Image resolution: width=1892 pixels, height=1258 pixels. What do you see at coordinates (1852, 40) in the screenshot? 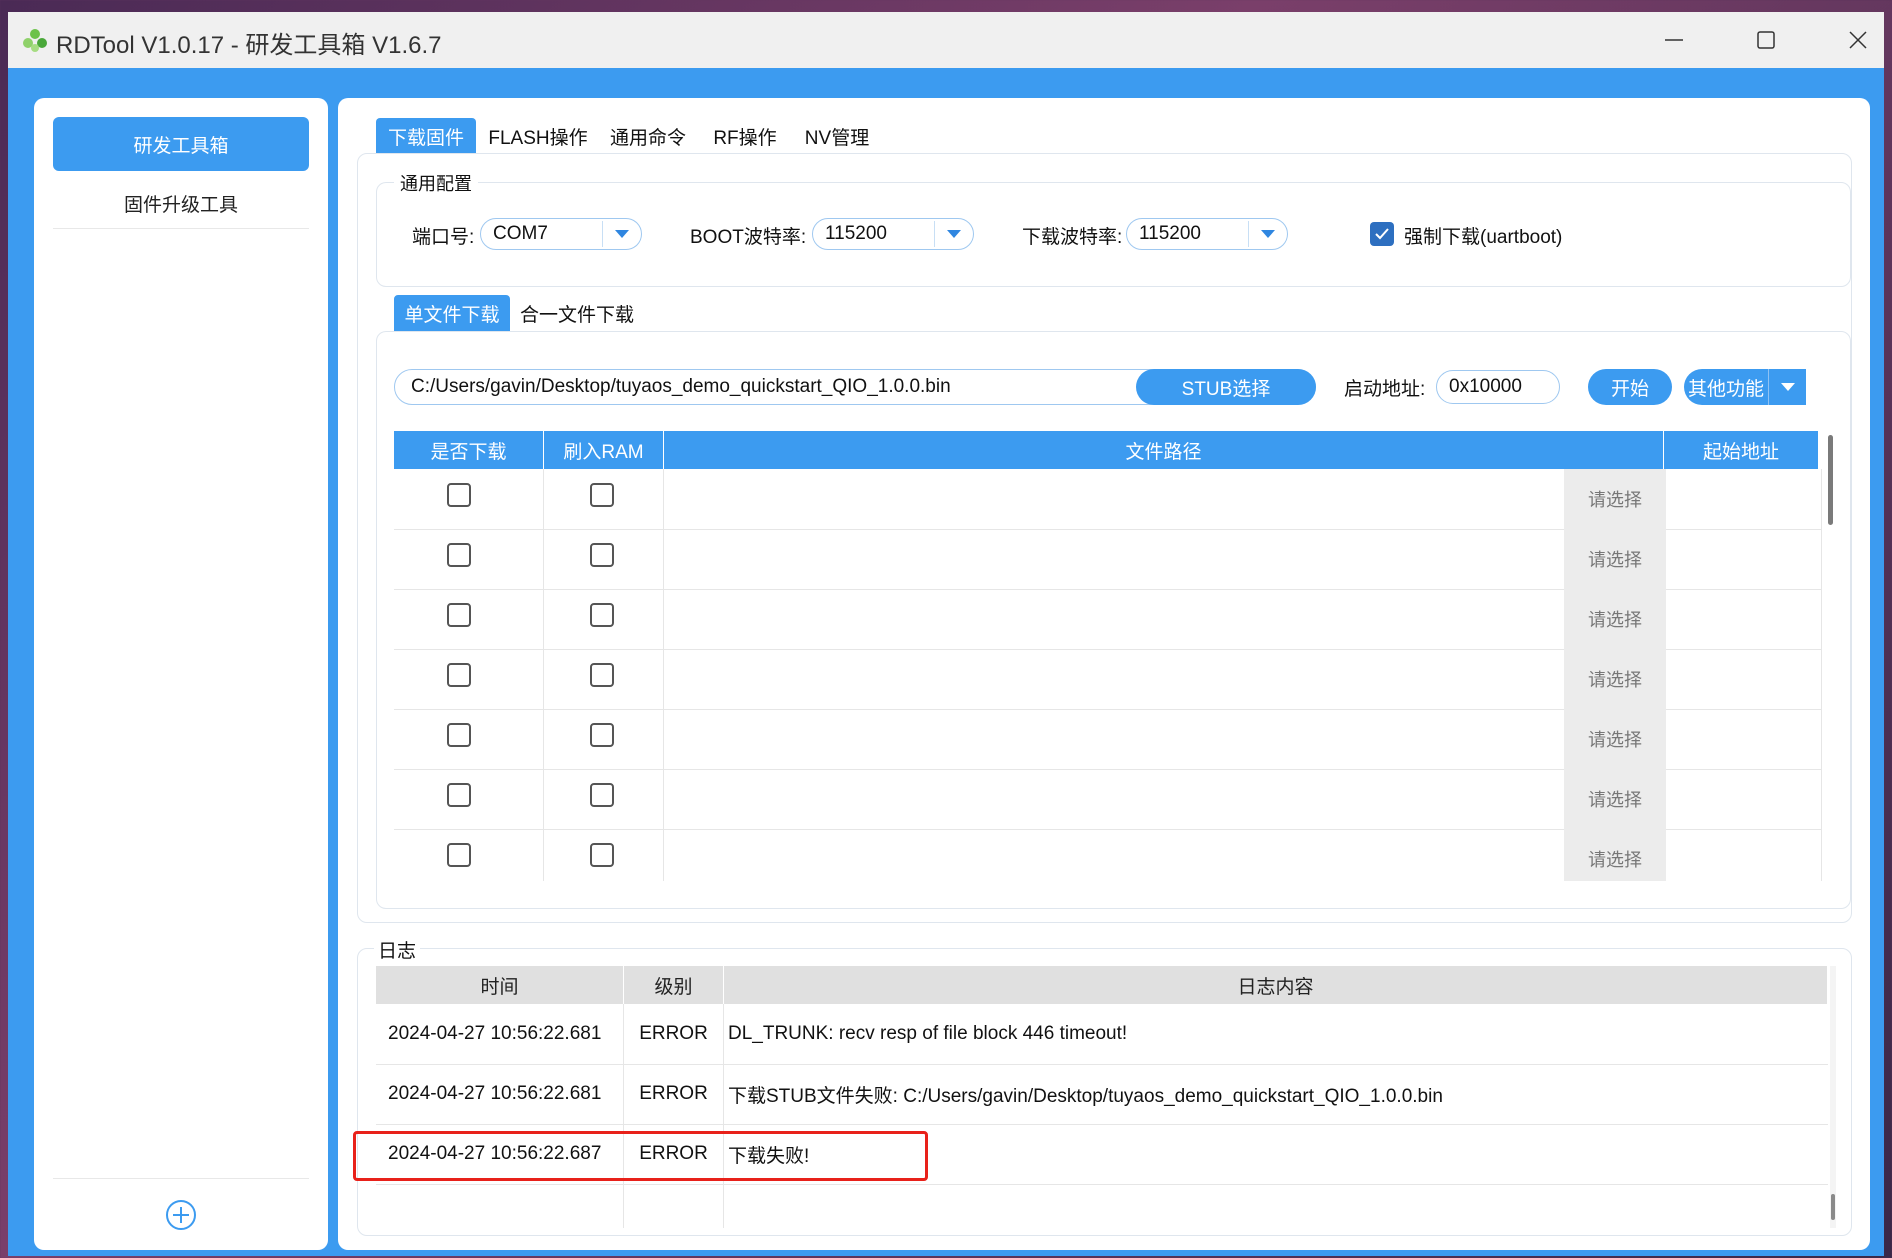
I see `close-button` at bounding box center [1852, 40].